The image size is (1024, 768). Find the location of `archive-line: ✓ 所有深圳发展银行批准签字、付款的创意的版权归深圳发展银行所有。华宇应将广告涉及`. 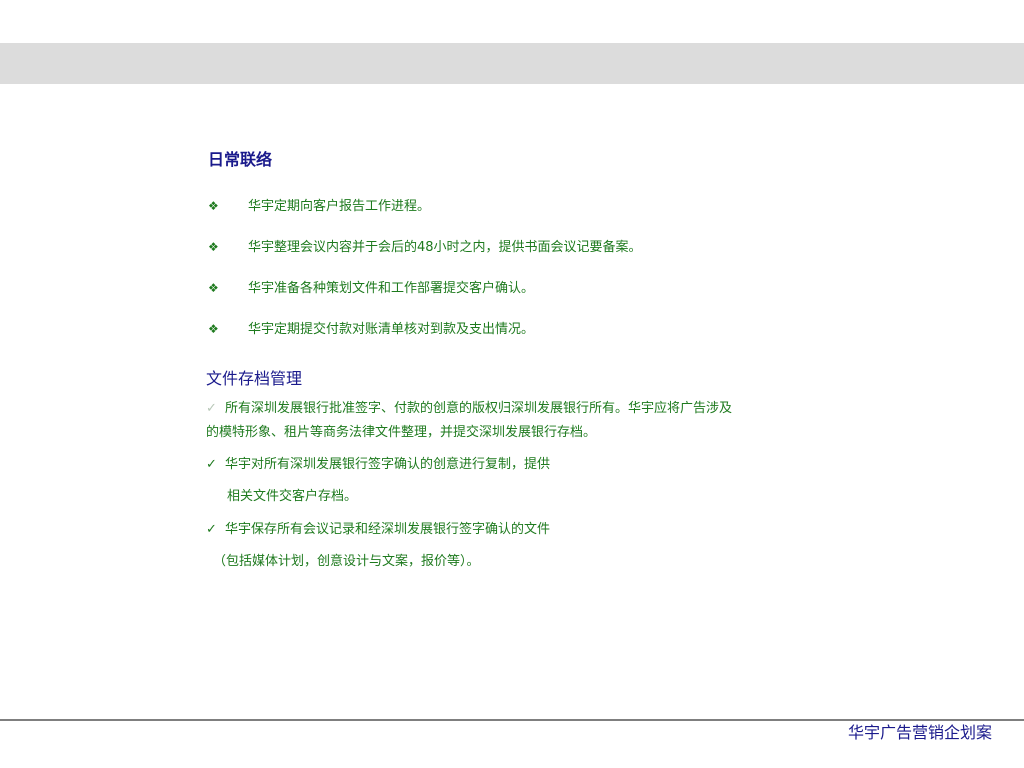

archive-line: ✓ 所有深圳发展银行批准签字、付款的创意的版权归深圳发展银行所有。华宇应将广告涉及 is located at coordinates (469, 409).